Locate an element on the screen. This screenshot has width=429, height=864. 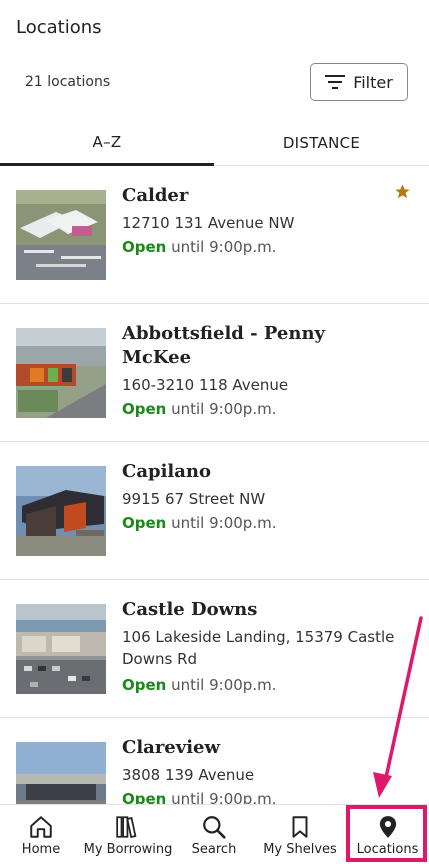
page-title: Locations is located at coordinates (59, 27).